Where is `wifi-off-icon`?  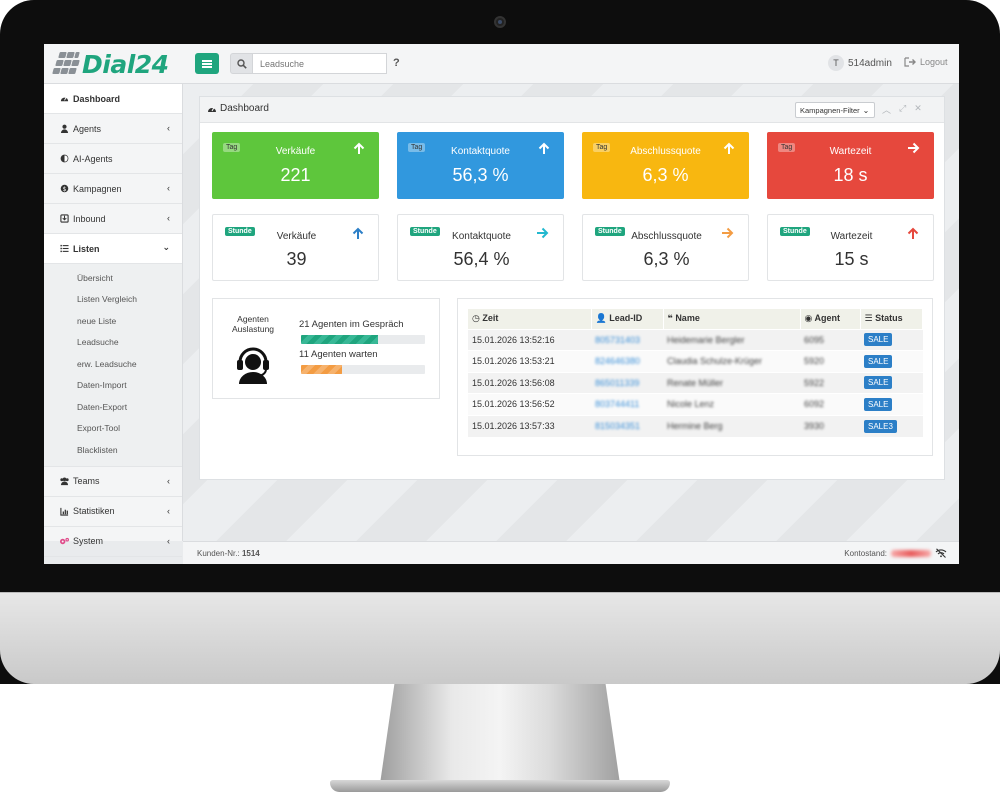 wifi-off-icon is located at coordinates (941, 553).